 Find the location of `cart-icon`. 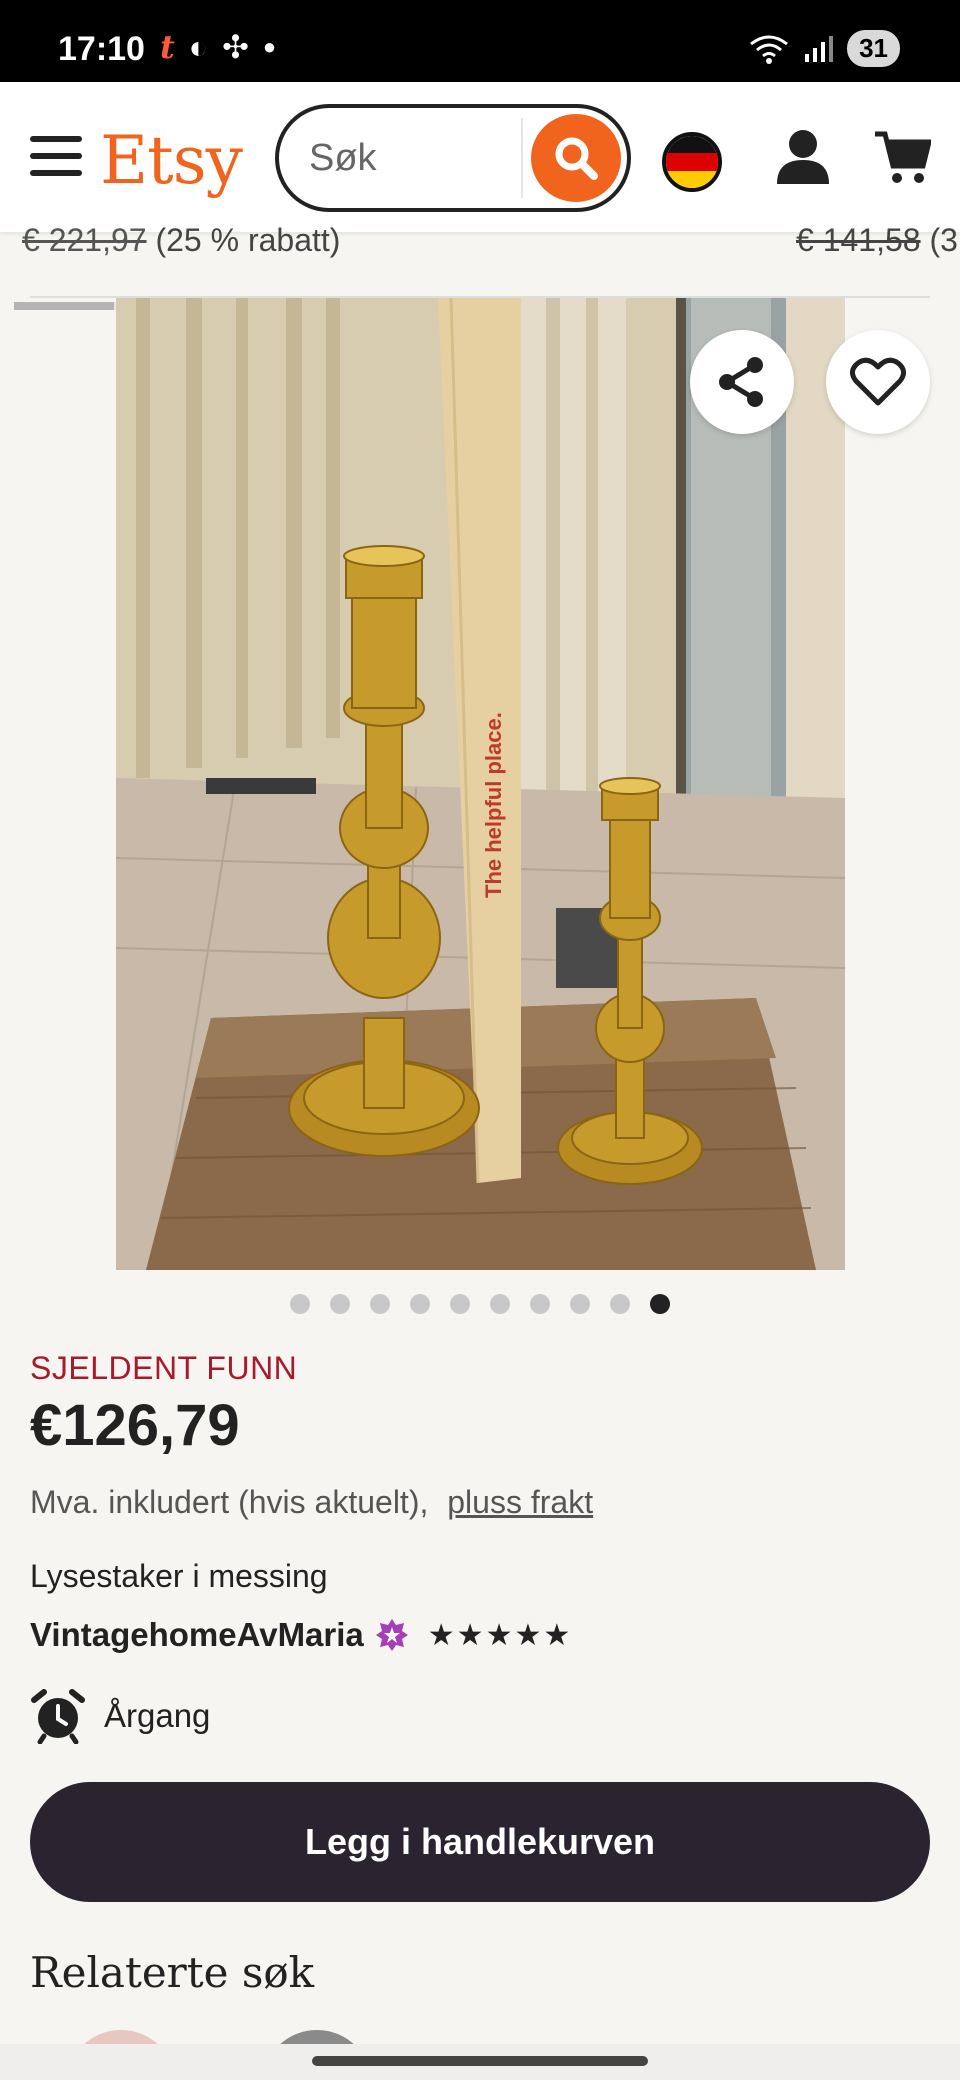

cart-icon is located at coordinates (902, 157).